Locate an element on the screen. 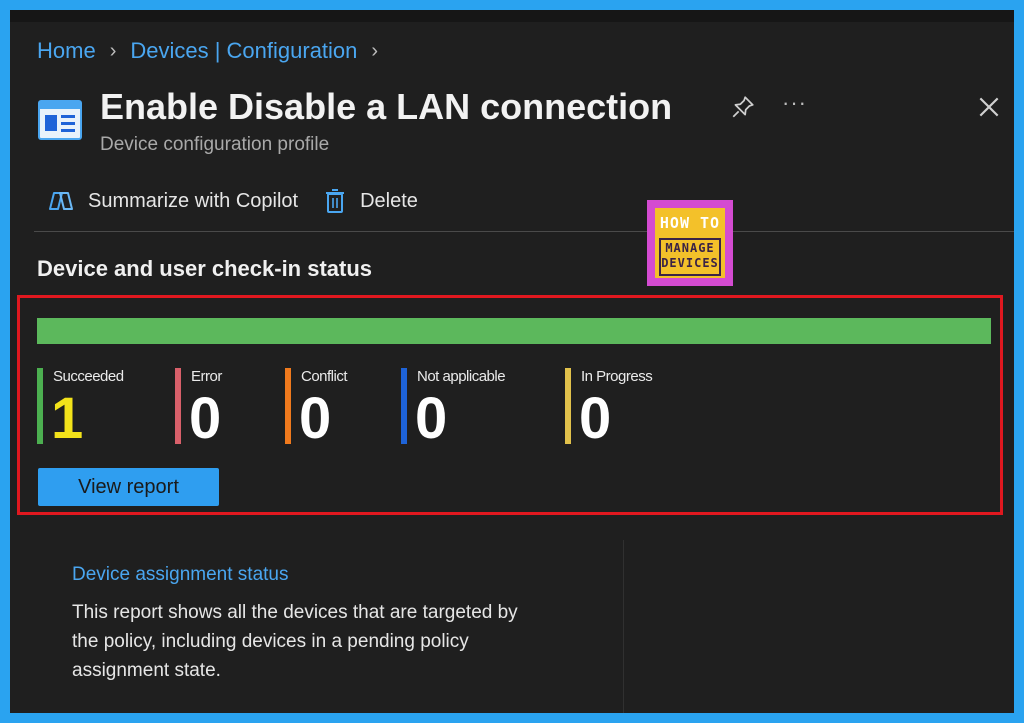 This screenshot has width=1024, height=723. top-strip is located at coordinates (512, 16).